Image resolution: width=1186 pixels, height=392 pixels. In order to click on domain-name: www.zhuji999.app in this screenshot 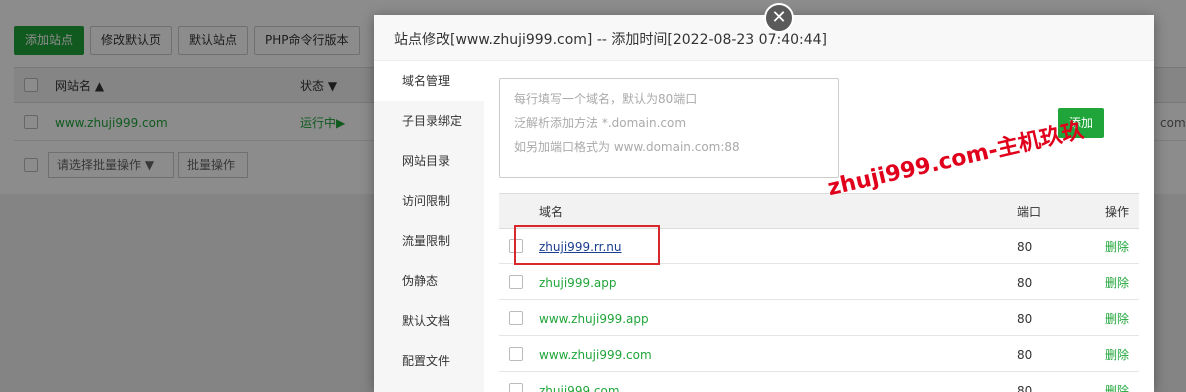, I will do `click(594, 319)`.